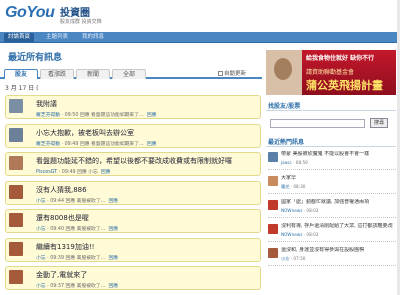 The image size is (400, 295). I want to click on find-section-title: 找股友/股票, so click(284, 106).